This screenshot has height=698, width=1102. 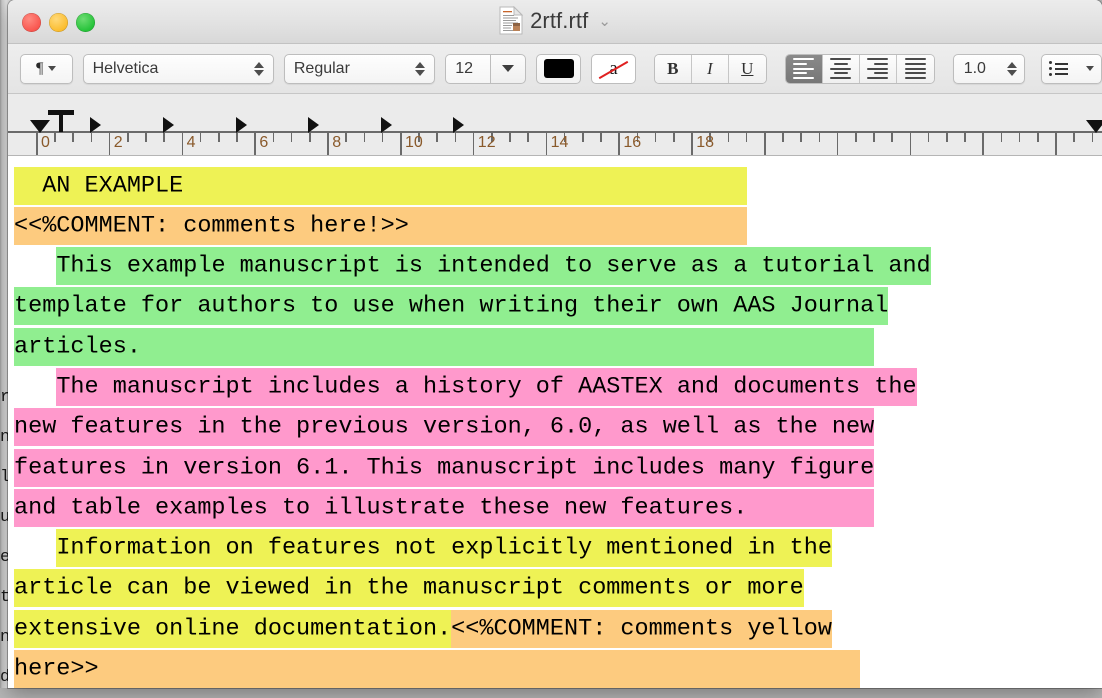 What do you see at coordinates (555, 125) in the screenshot?
I see `ruler: 0 2 4 6 8 10 12 14 16 18` at bounding box center [555, 125].